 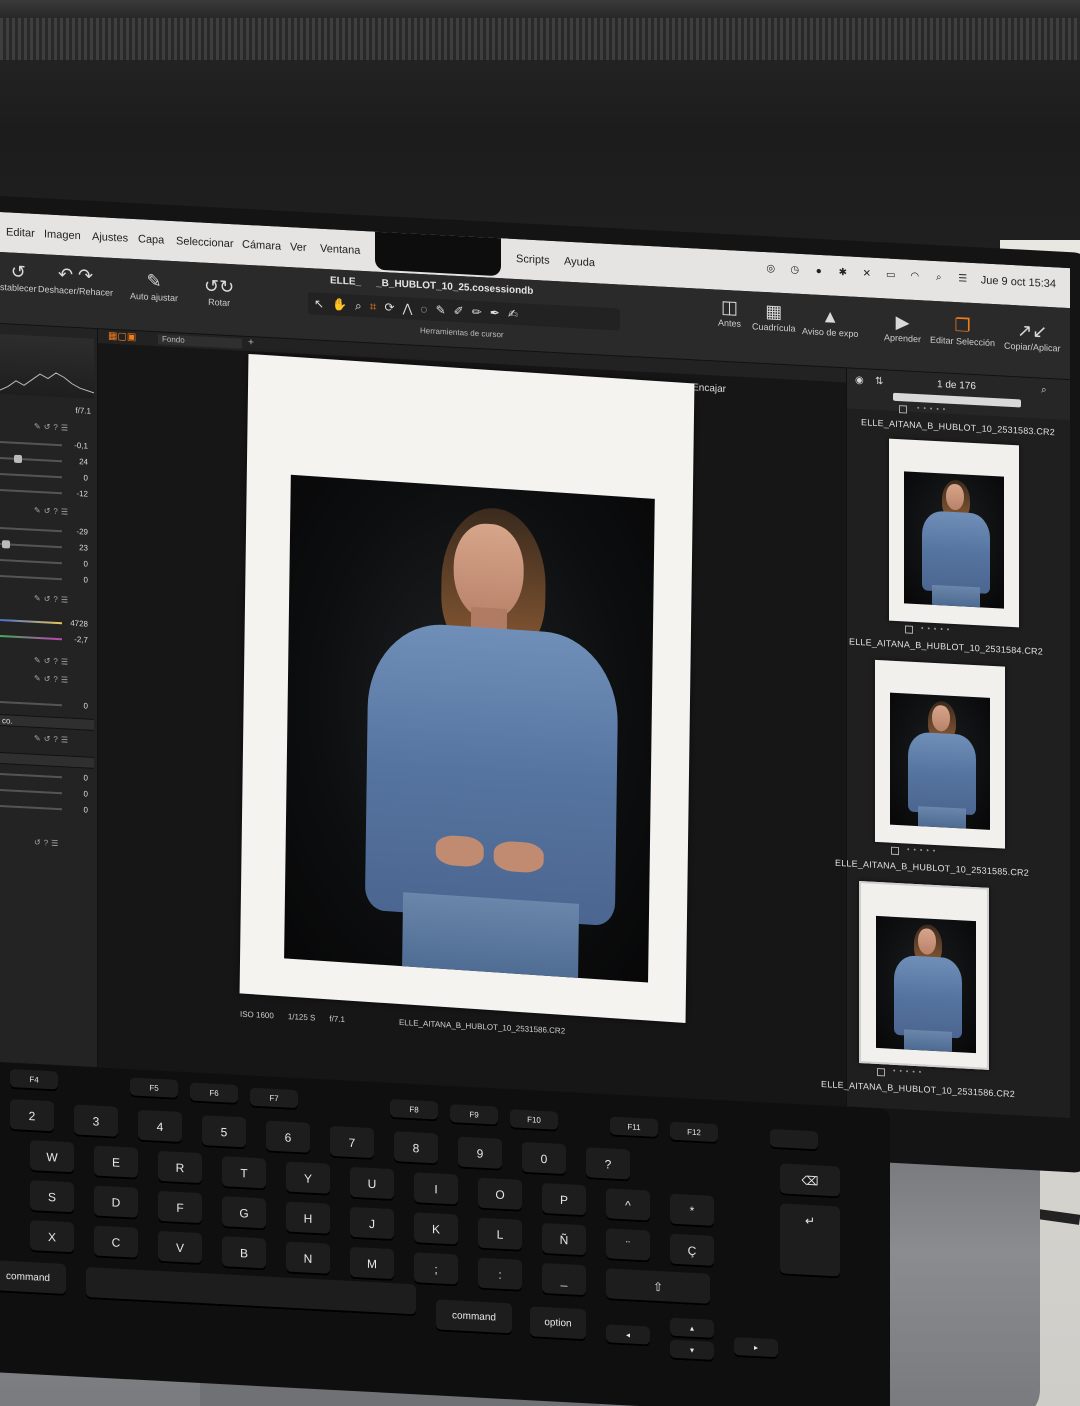 What do you see at coordinates (160, 1127) in the screenshot?
I see `key-4: 4` at bounding box center [160, 1127].